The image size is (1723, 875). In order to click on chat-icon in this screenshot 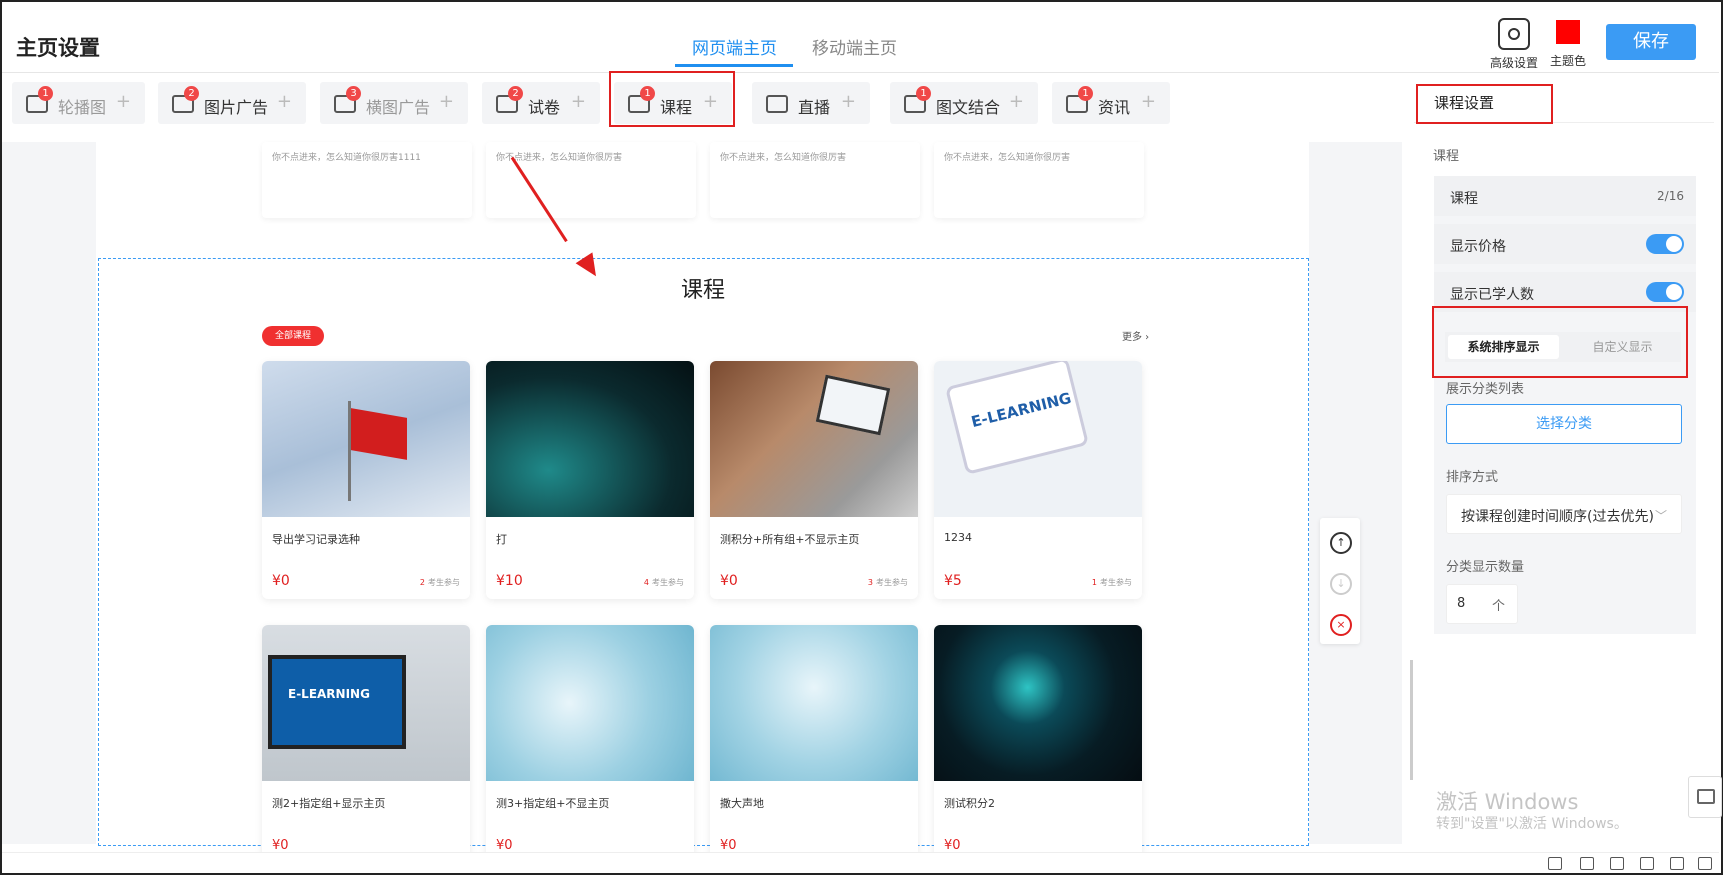, I will do `click(1706, 796)`.